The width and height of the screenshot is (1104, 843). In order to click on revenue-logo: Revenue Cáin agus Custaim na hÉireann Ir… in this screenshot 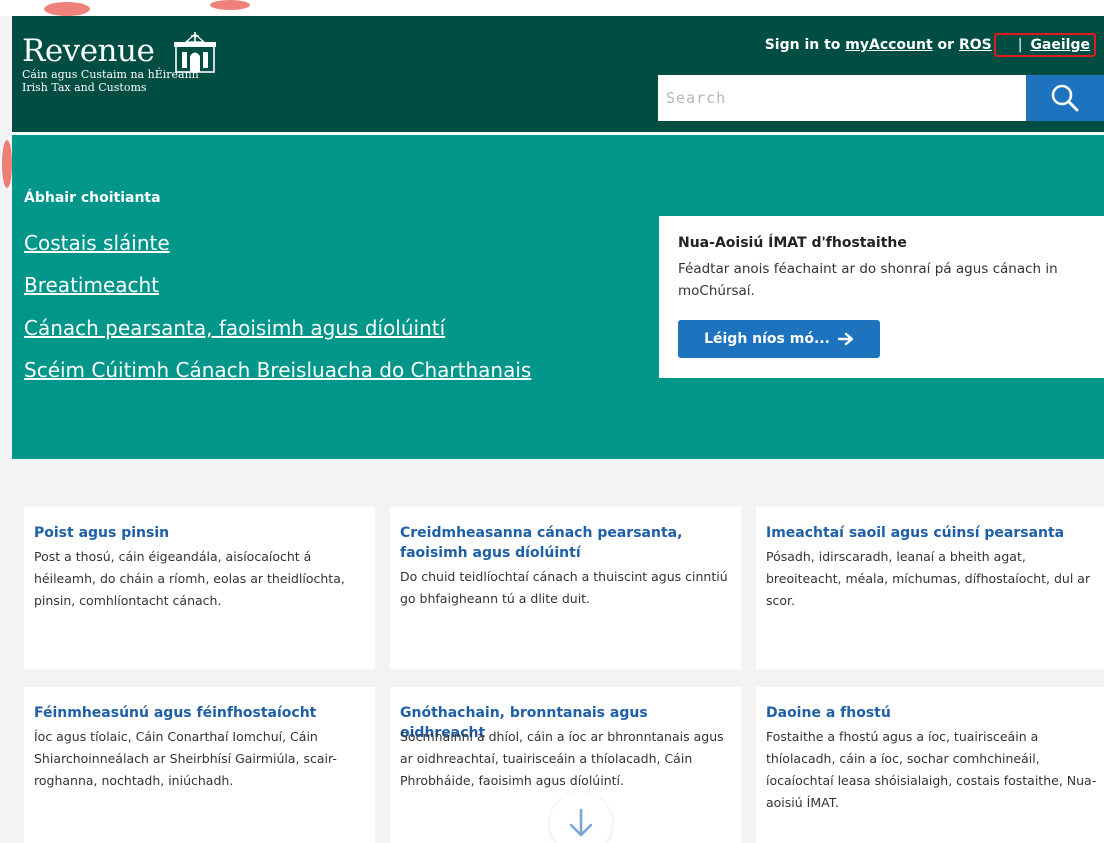, I will do `click(122, 78)`.